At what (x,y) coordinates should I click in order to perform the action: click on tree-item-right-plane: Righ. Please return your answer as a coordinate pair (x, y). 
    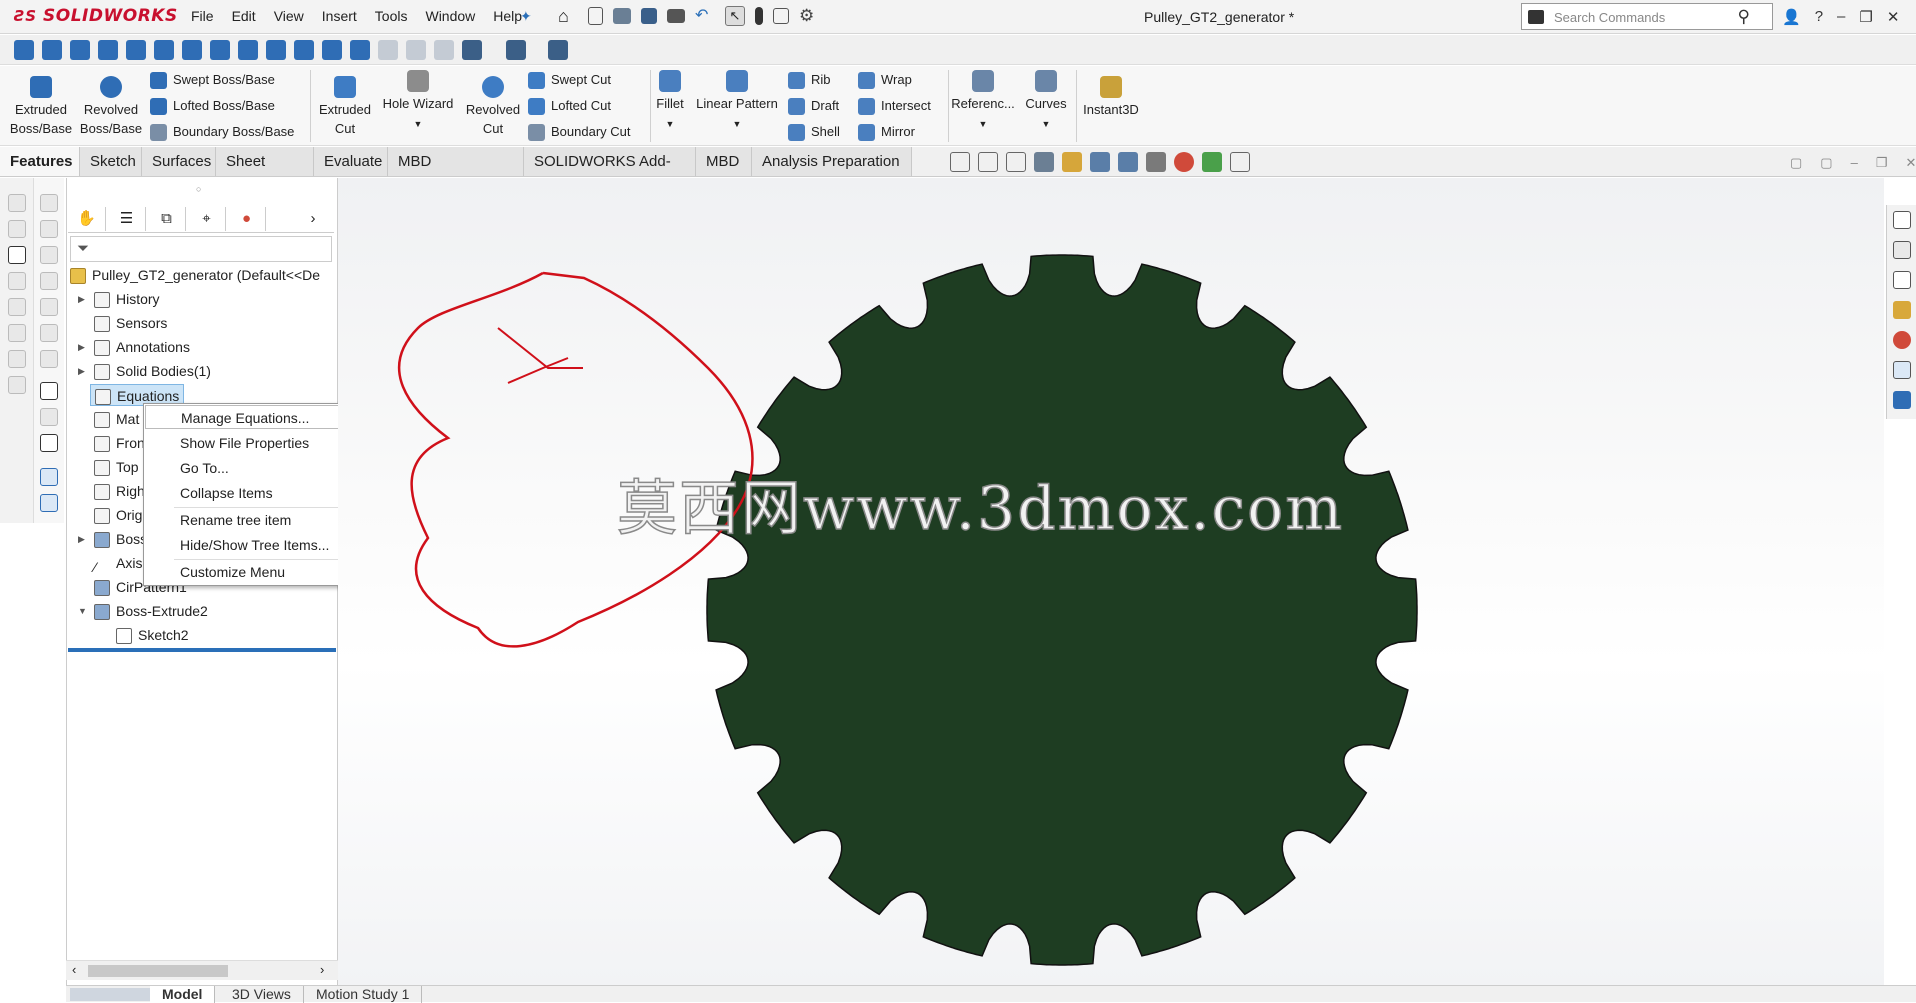
    Looking at the image, I should click on (119, 491).